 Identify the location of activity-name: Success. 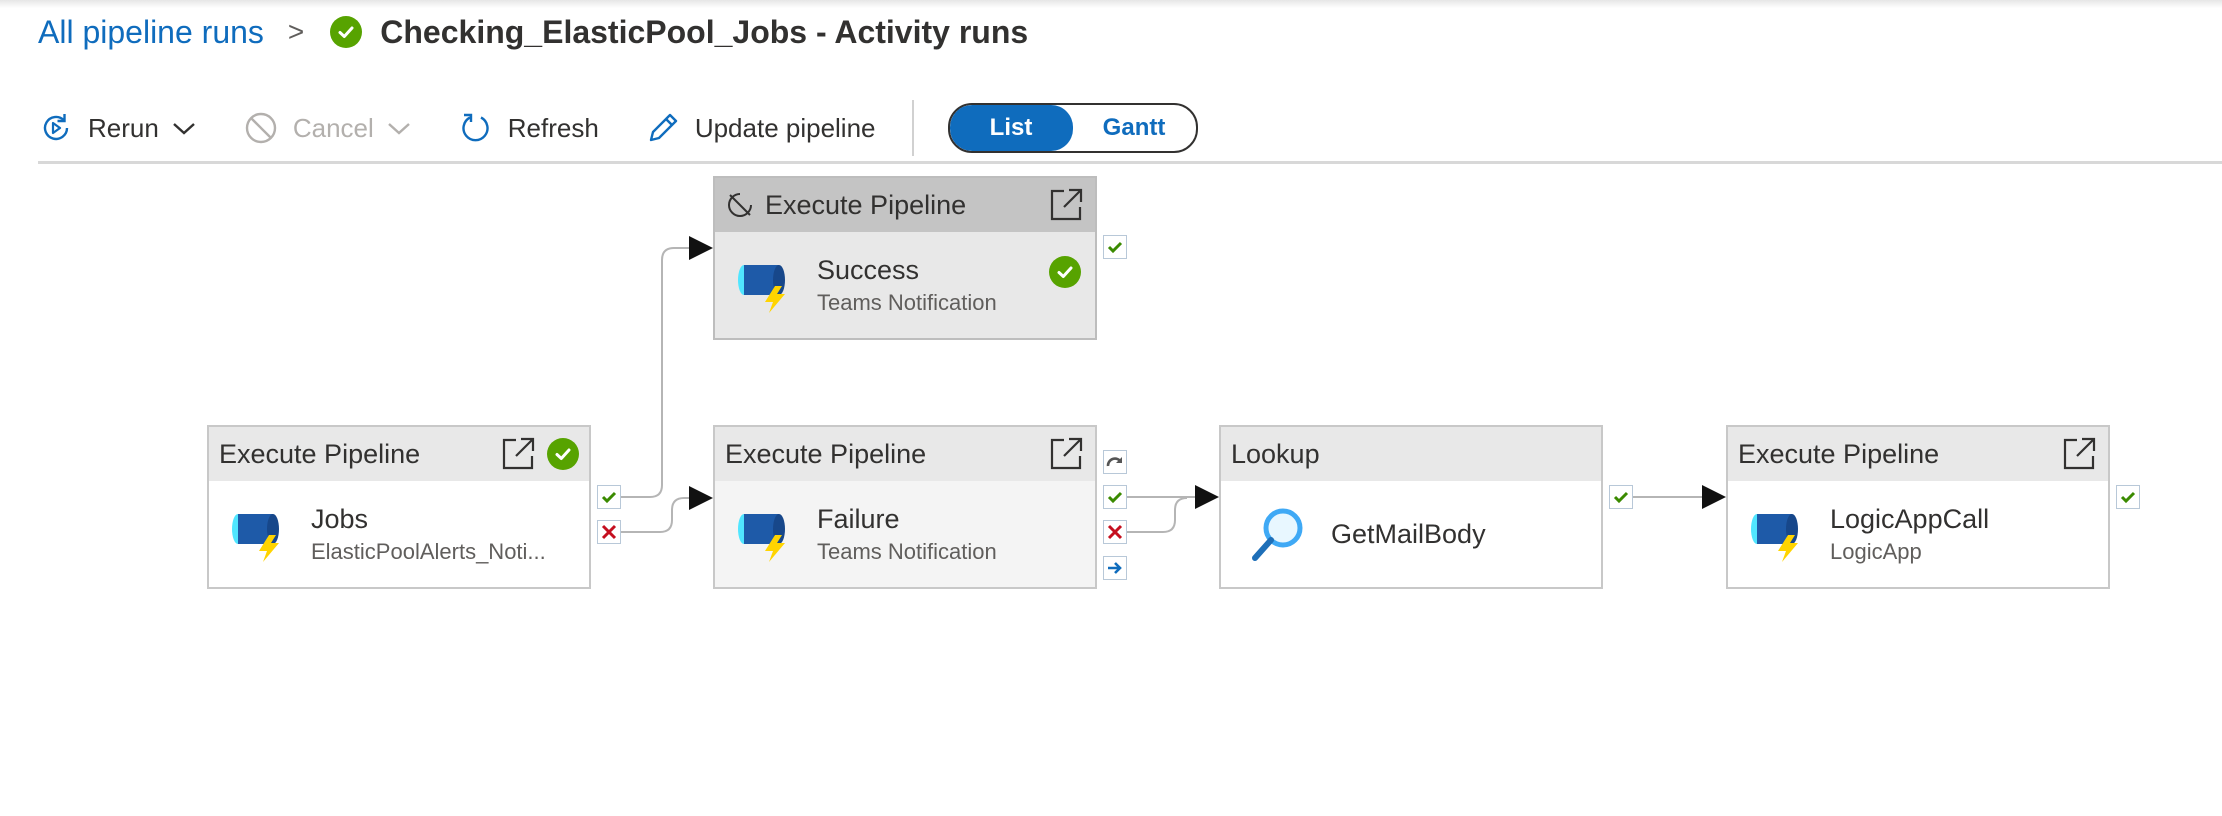
(868, 269).